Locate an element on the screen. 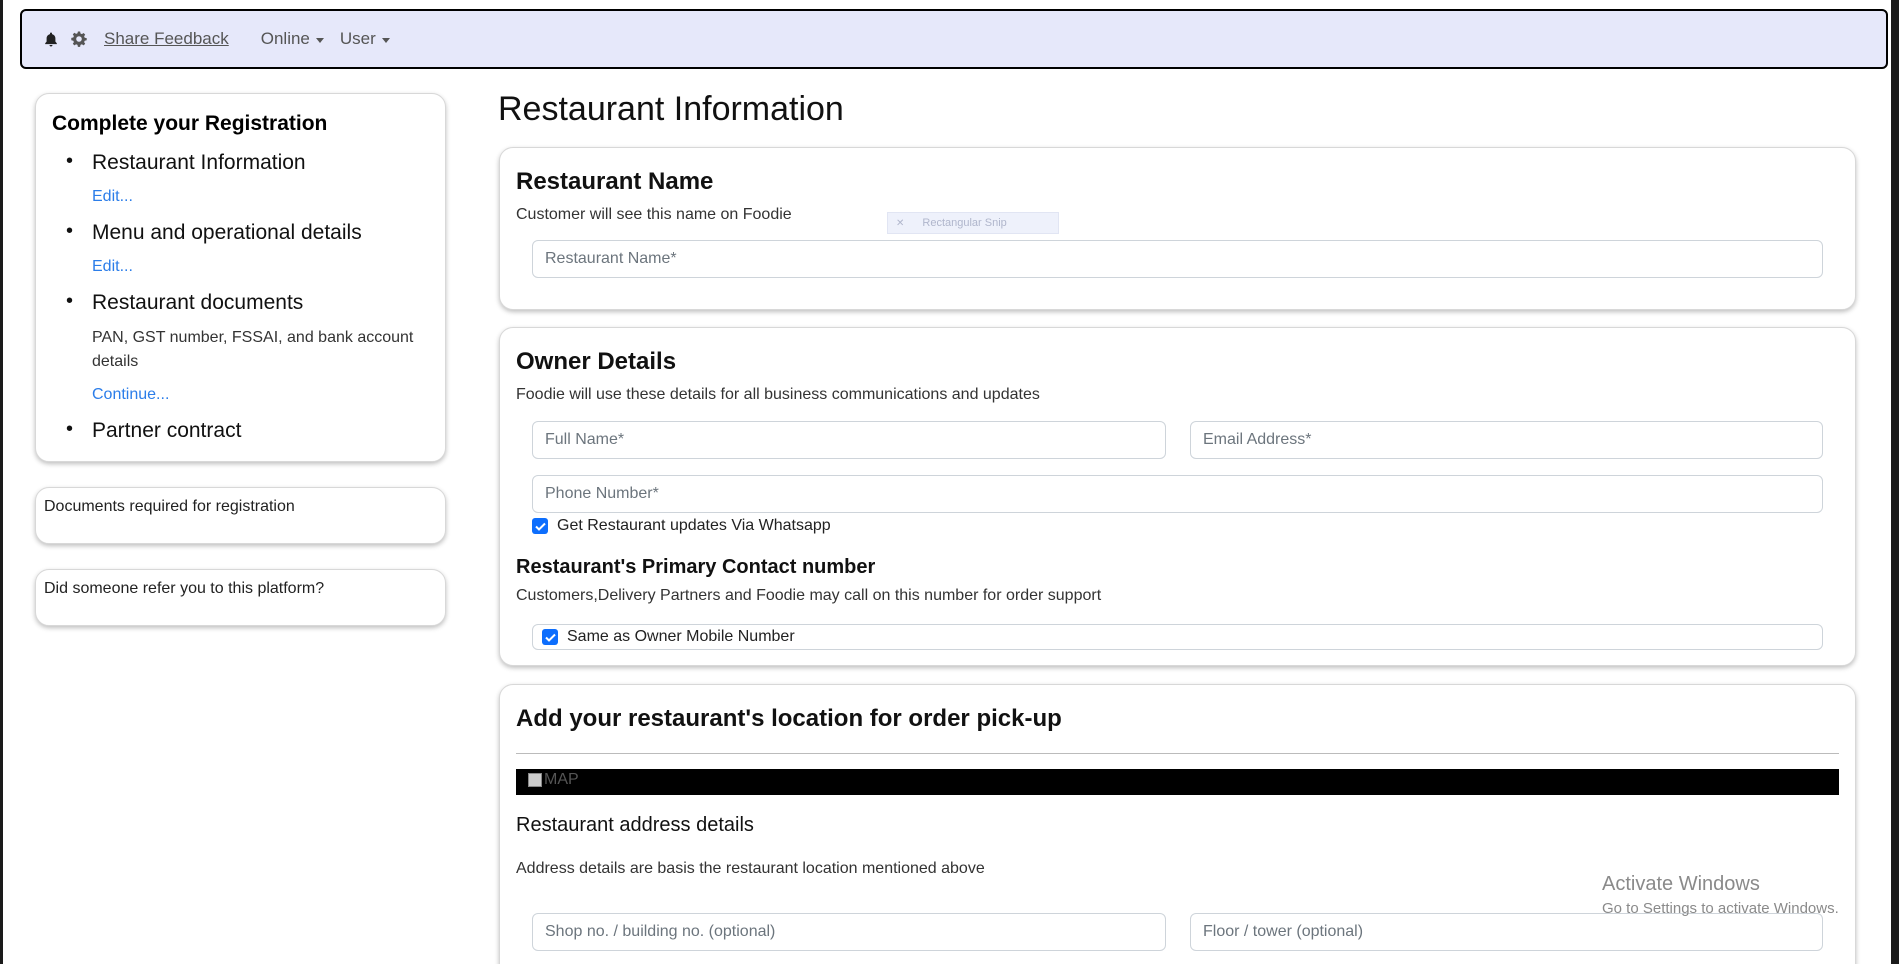  snip-tool-remnant: ✕ Rectangular Snip is located at coordinates (973, 223).